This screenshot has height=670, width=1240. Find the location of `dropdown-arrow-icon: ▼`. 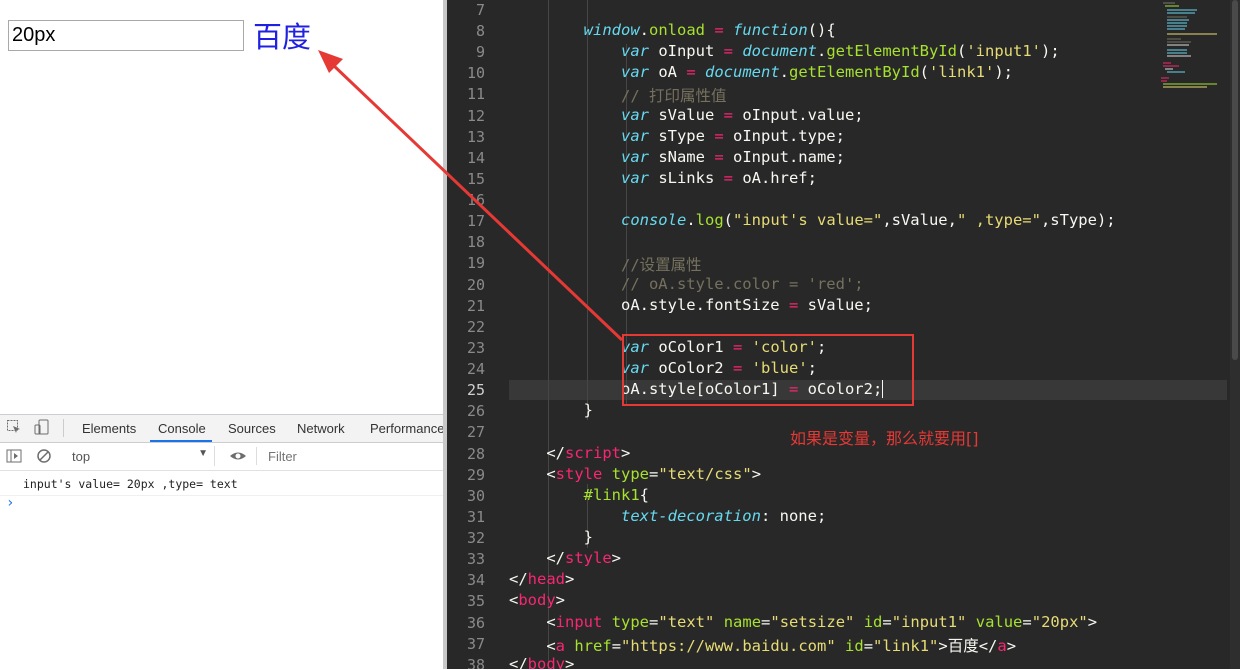

dropdown-arrow-icon: ▼ is located at coordinates (203, 453).